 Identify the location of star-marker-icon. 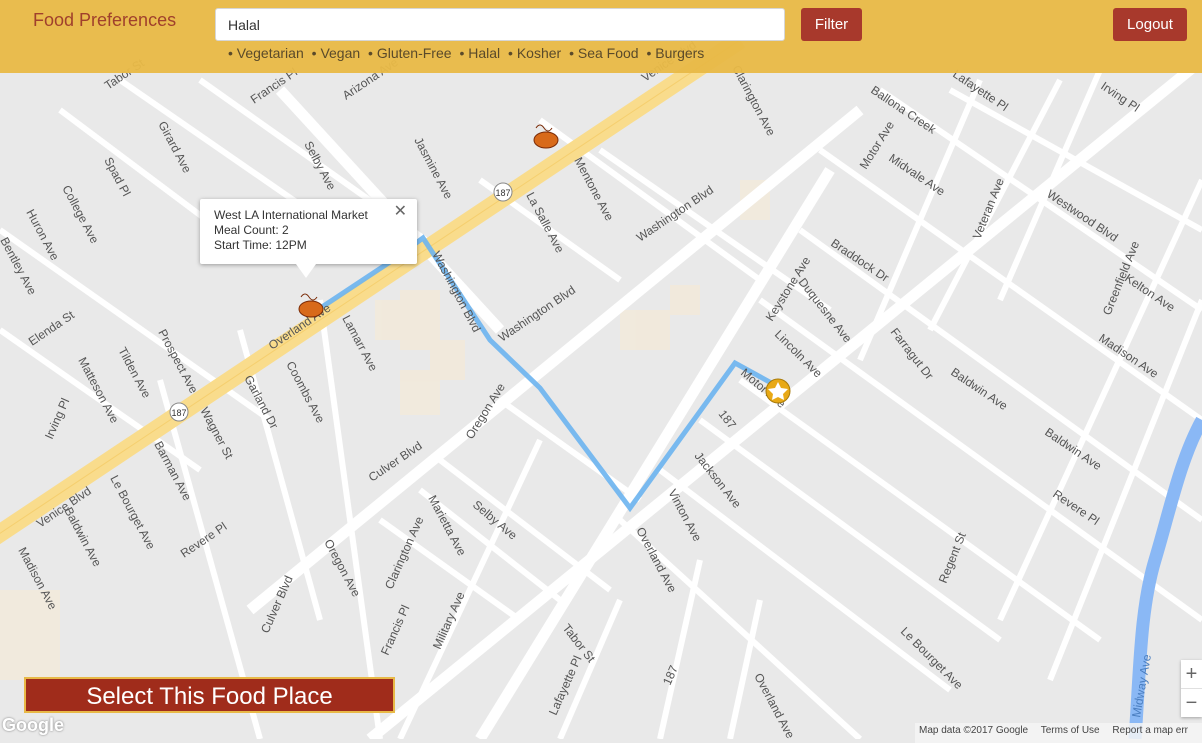
(778, 391).